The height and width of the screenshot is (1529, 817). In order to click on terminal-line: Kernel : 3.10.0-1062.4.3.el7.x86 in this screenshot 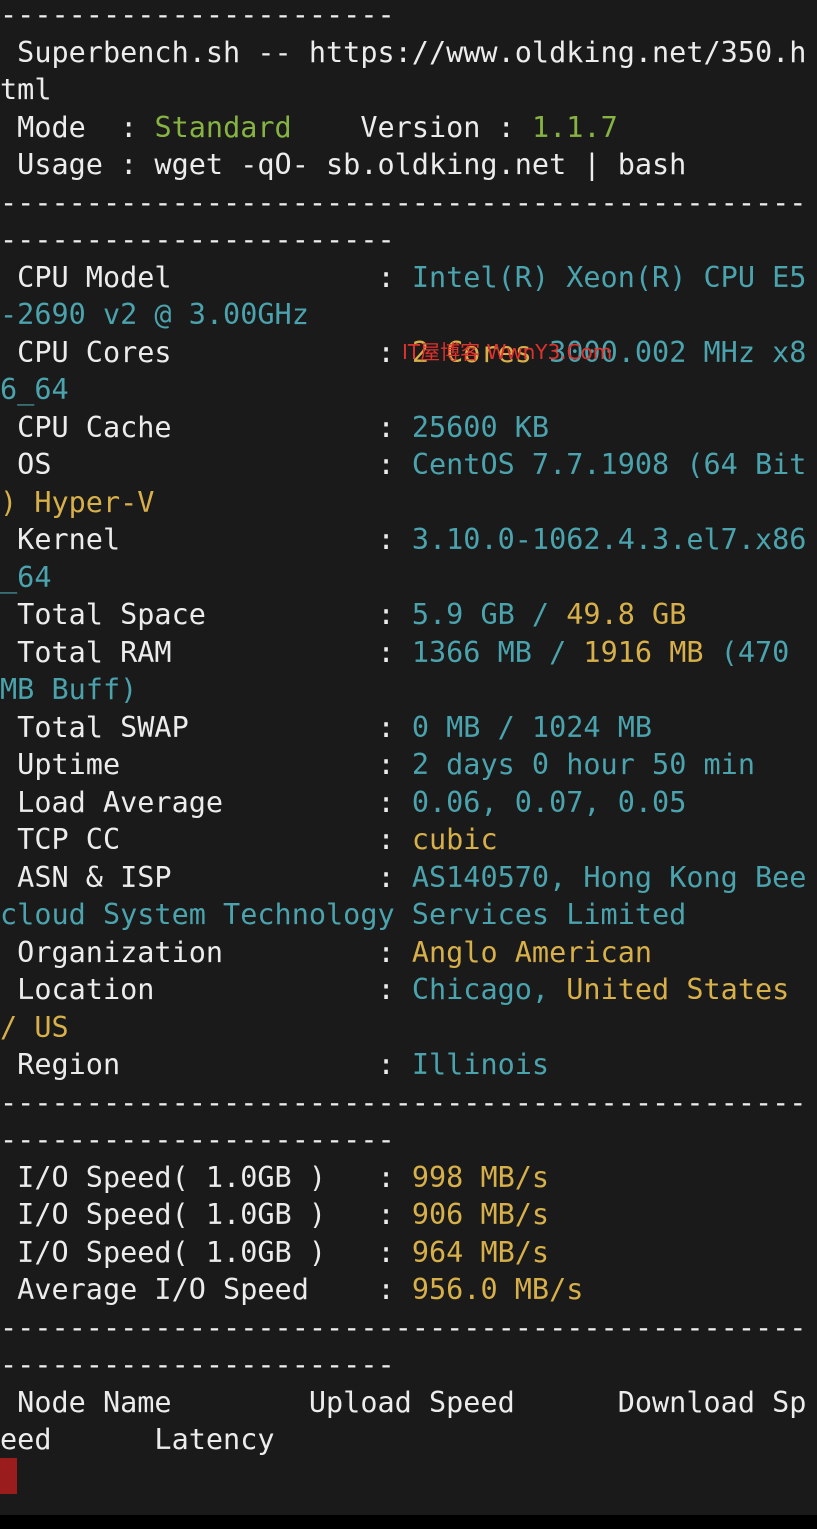, I will do `click(403, 540)`.